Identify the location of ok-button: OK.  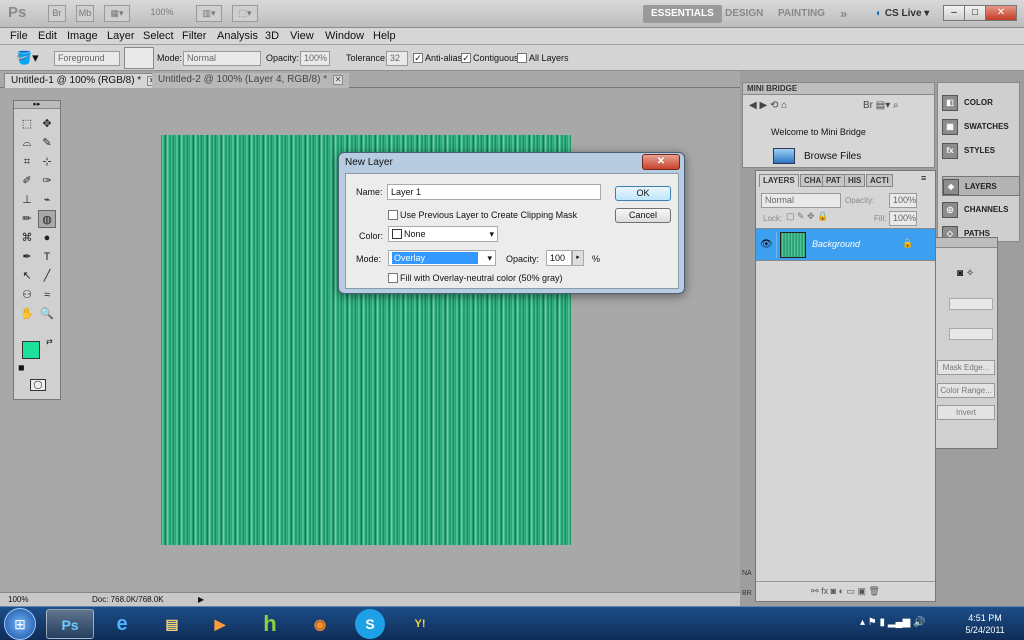
(643, 193).